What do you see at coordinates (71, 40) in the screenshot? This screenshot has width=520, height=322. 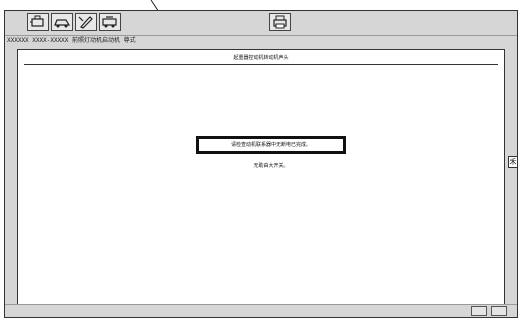 I see `status-line: XXXXXX XXXX-XXXXX 前照灯动机启动机 尊式` at bounding box center [71, 40].